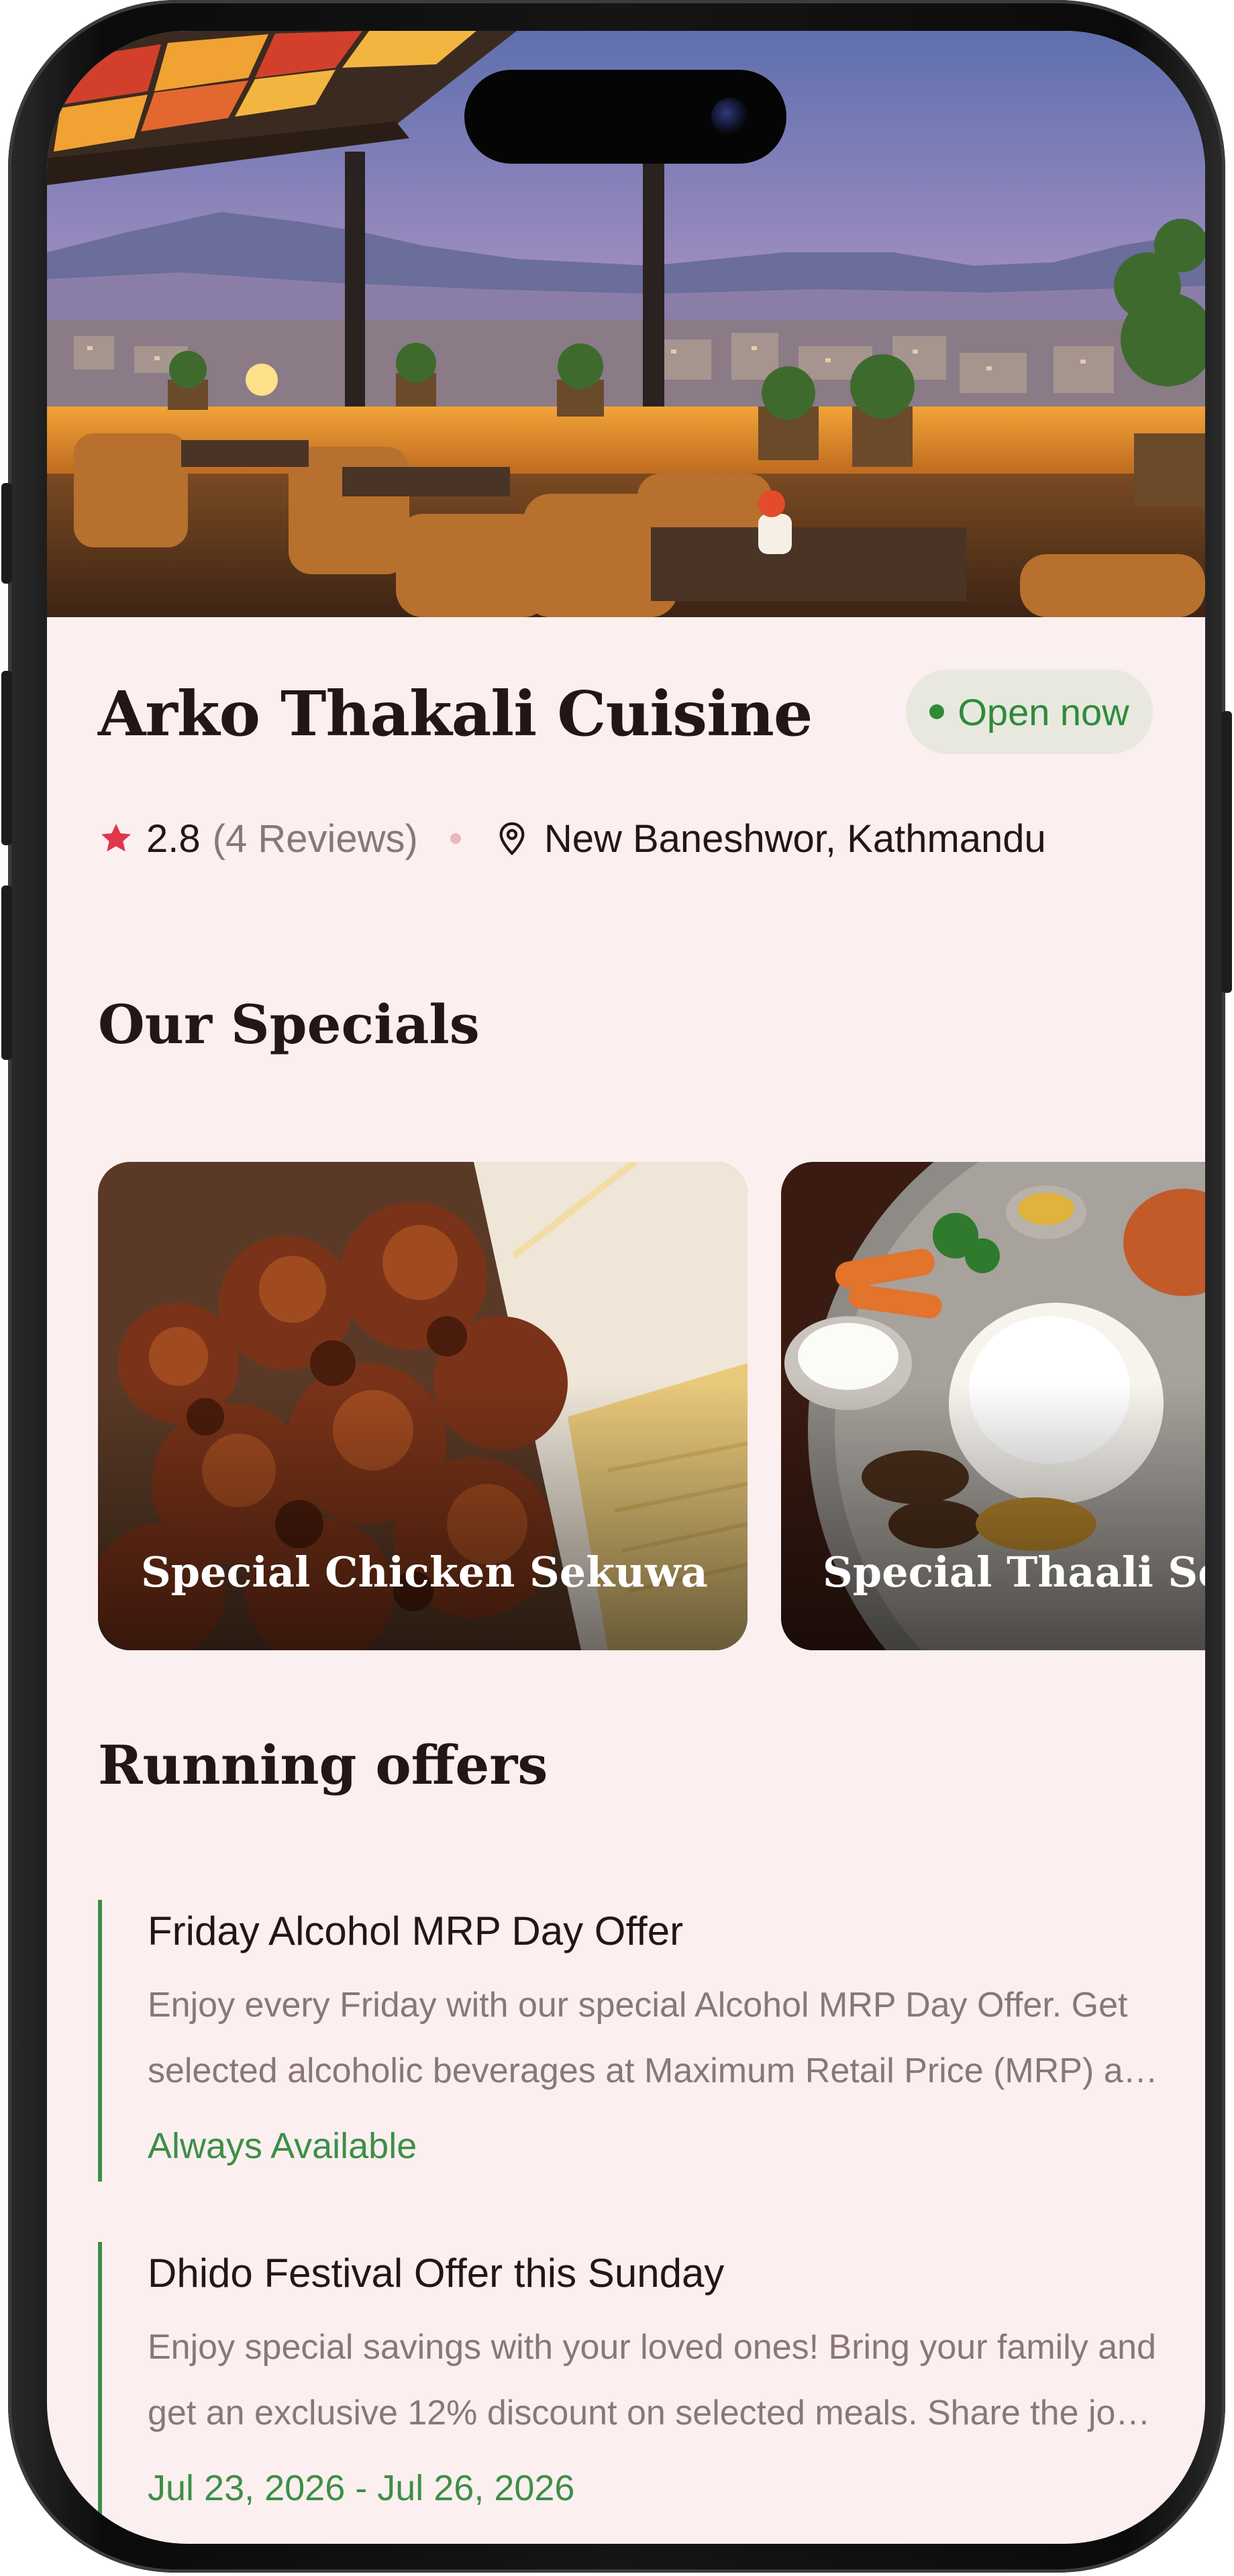  I want to click on offer-title: Friday Alcohol MRP Day Offer, so click(416, 1931).